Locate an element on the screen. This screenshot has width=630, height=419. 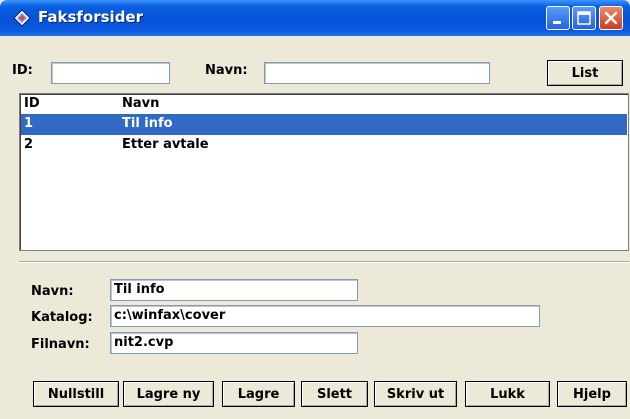
filnavn-label: Filnavn: is located at coordinates (60, 344).